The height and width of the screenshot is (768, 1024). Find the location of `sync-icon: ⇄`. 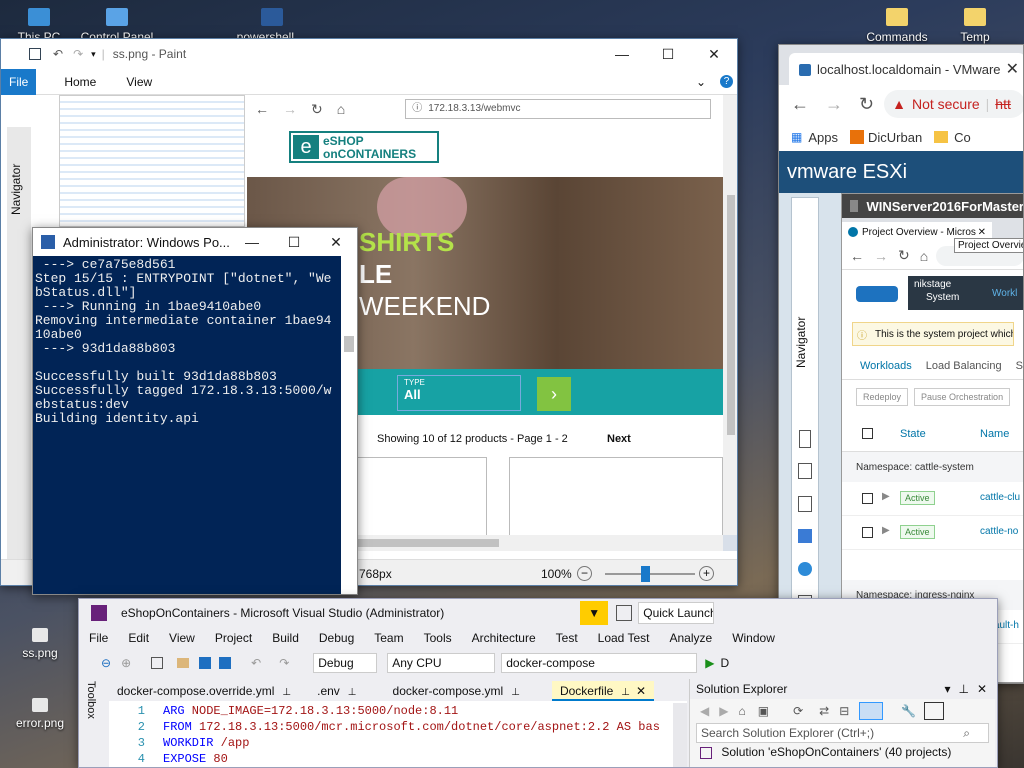

sync-icon: ⇄ is located at coordinates (824, 711).